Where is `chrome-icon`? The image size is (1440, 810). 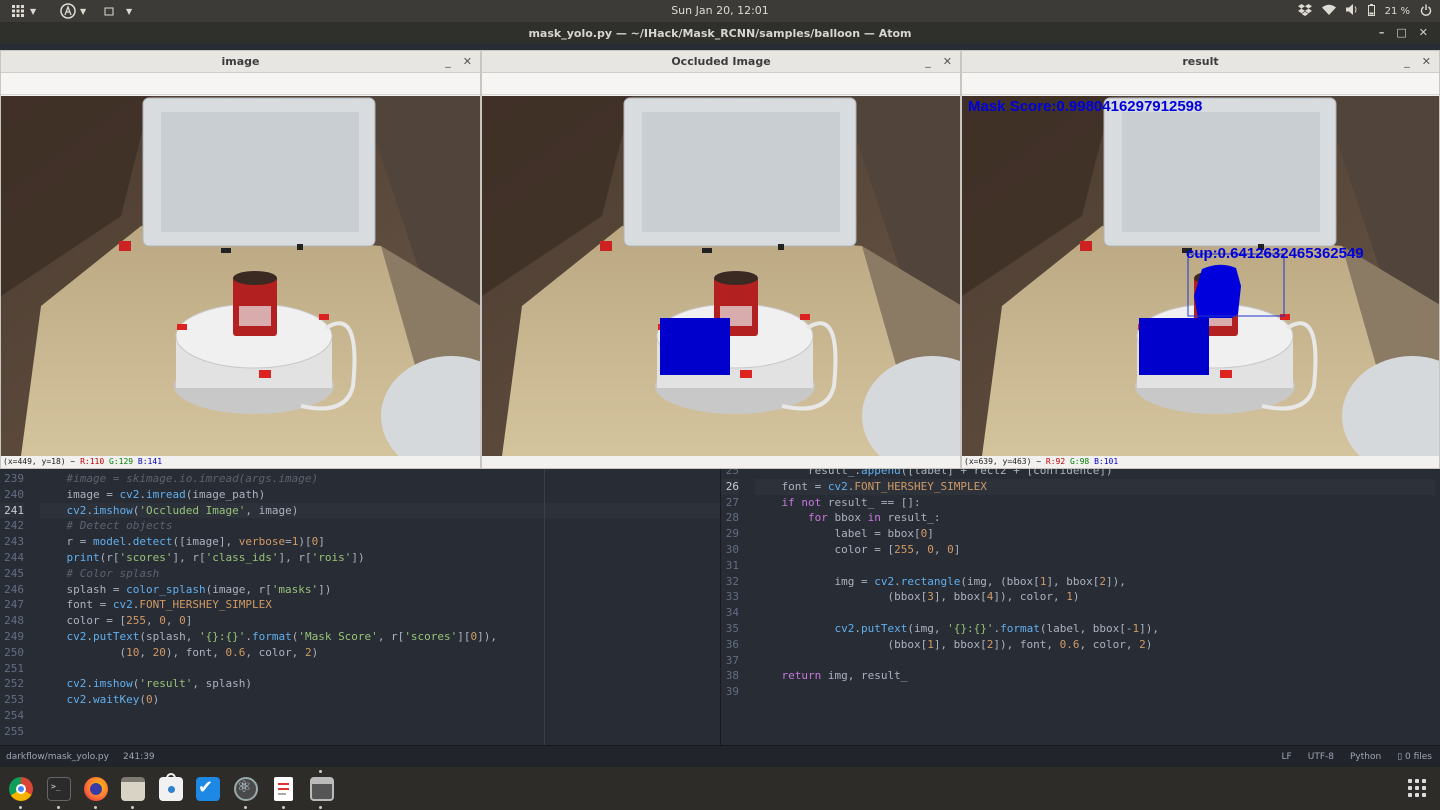 chrome-icon is located at coordinates (21, 789).